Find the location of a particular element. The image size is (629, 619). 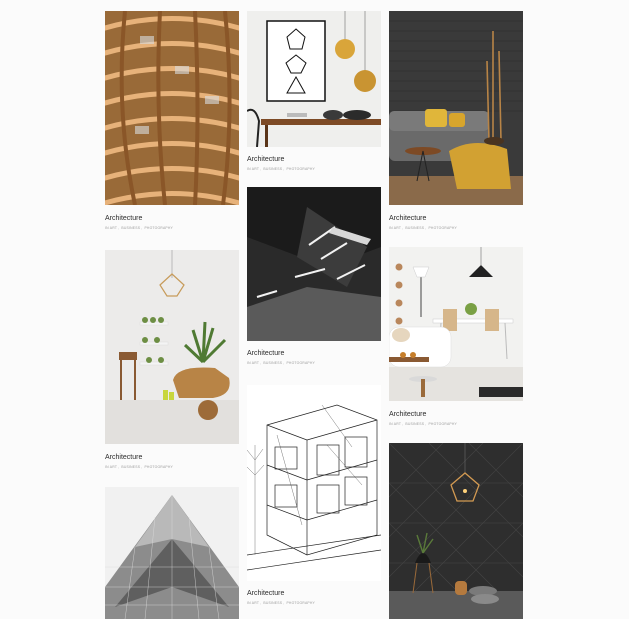

wooden-ceiling-image is located at coordinates (172, 108).